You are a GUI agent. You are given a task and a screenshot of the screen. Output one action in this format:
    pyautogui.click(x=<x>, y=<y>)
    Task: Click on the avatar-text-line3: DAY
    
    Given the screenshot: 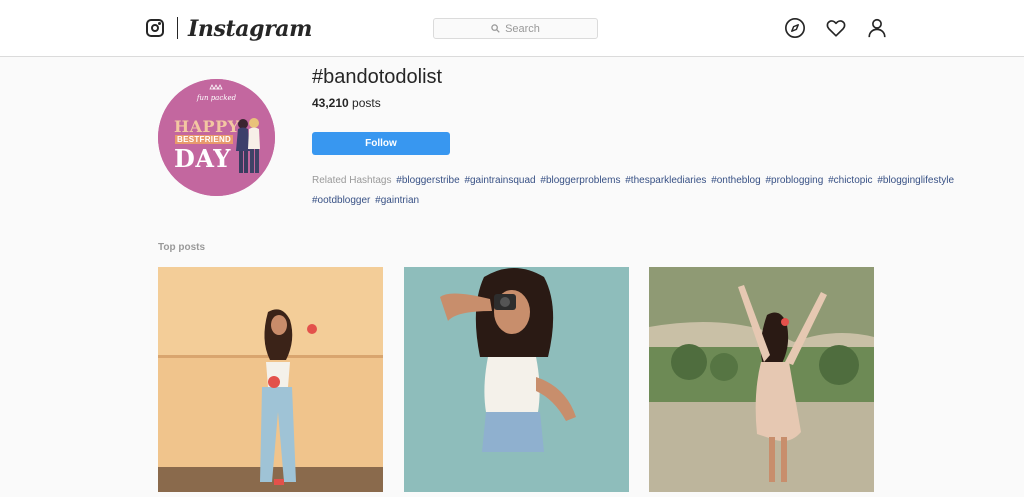 What is the action you would take?
    pyautogui.click(x=202, y=158)
    